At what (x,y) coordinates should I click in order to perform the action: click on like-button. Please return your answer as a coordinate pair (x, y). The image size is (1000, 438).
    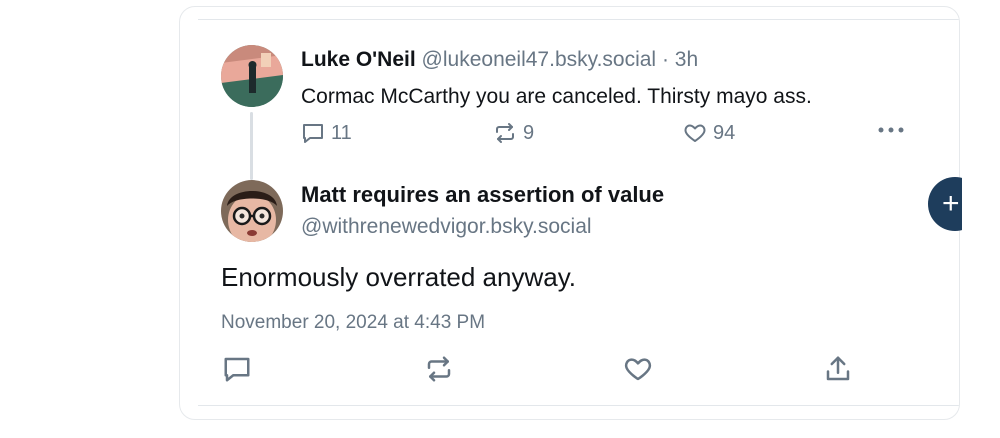
    Looking at the image, I should click on (638, 369).